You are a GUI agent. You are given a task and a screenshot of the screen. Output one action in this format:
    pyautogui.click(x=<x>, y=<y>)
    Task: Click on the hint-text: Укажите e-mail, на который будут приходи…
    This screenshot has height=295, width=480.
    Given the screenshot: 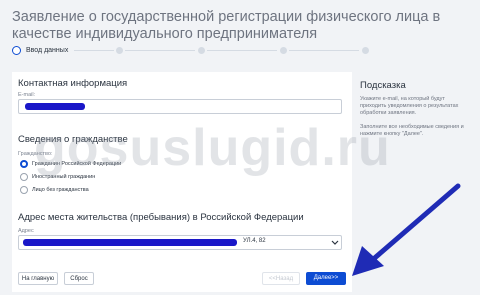 What is the action you would take?
    pyautogui.click(x=409, y=106)
    